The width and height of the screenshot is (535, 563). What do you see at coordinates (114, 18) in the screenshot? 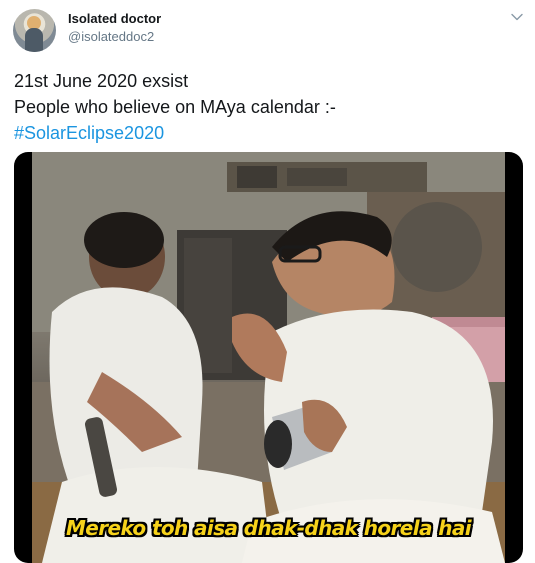
I see `author-name: Isolated doctor` at bounding box center [114, 18].